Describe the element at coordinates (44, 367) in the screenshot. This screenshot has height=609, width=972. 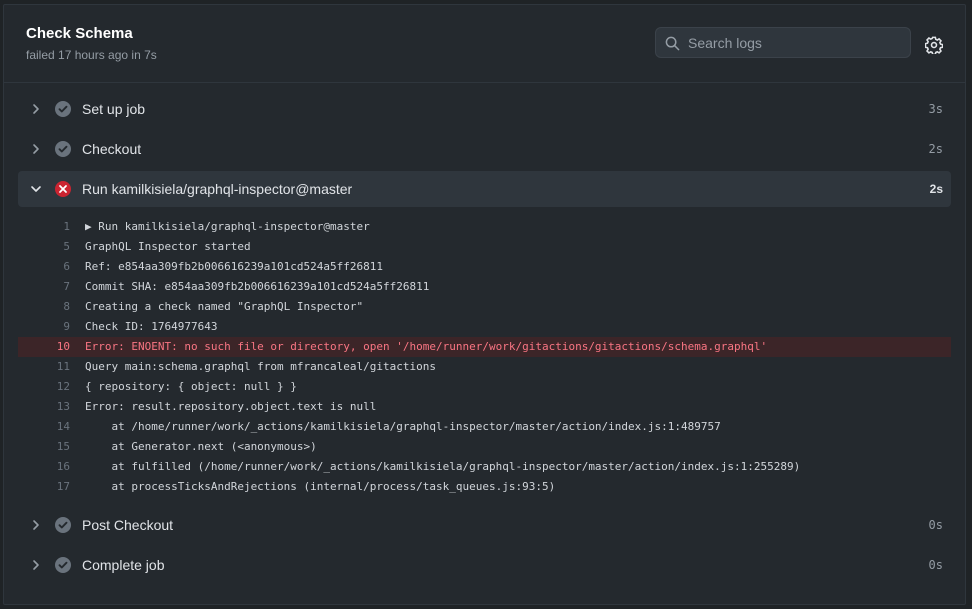
I see `line-number: 11` at that location.